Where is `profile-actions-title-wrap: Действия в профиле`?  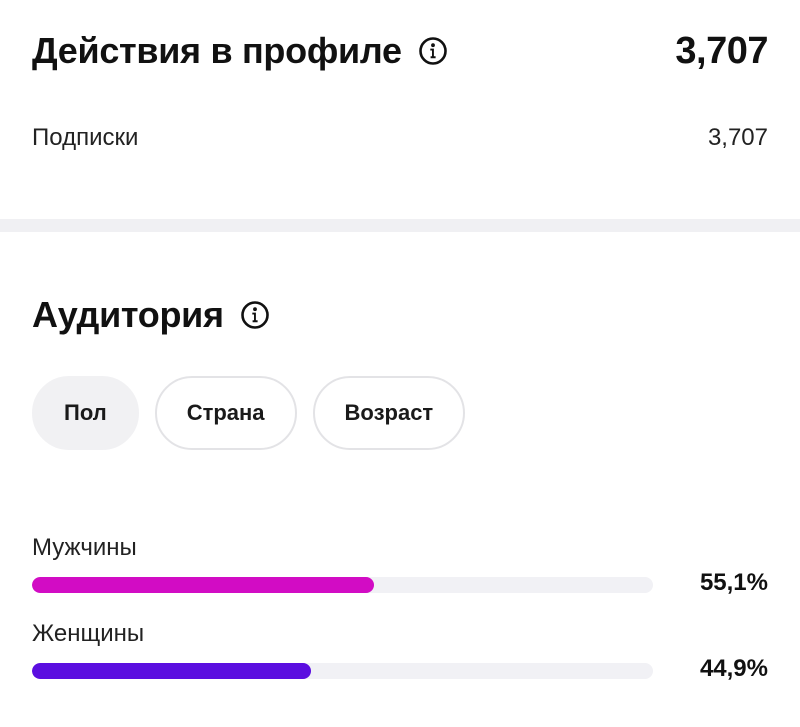
profile-actions-title-wrap: Действия в профиле is located at coordinates (240, 51).